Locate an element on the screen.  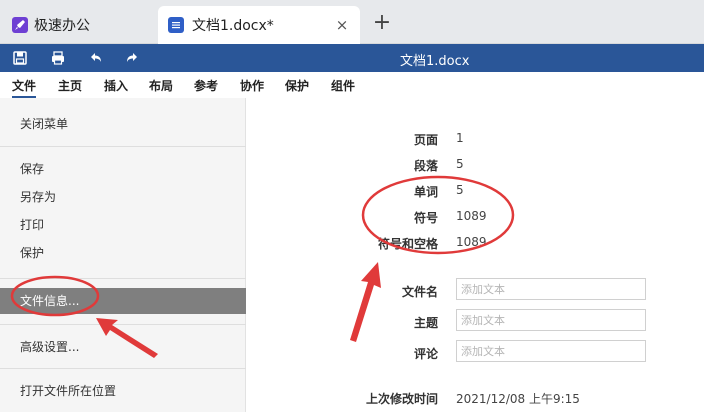
stat-pages-label: 页面 is located at coordinates (425, 140).